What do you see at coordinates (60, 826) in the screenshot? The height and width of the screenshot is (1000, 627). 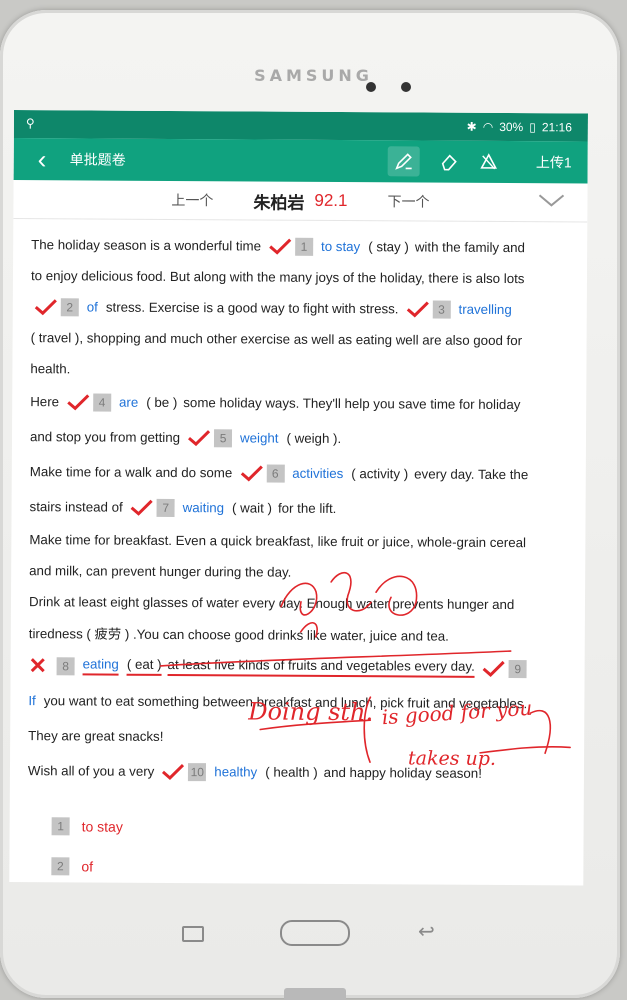 I see `answer-number: 1` at bounding box center [60, 826].